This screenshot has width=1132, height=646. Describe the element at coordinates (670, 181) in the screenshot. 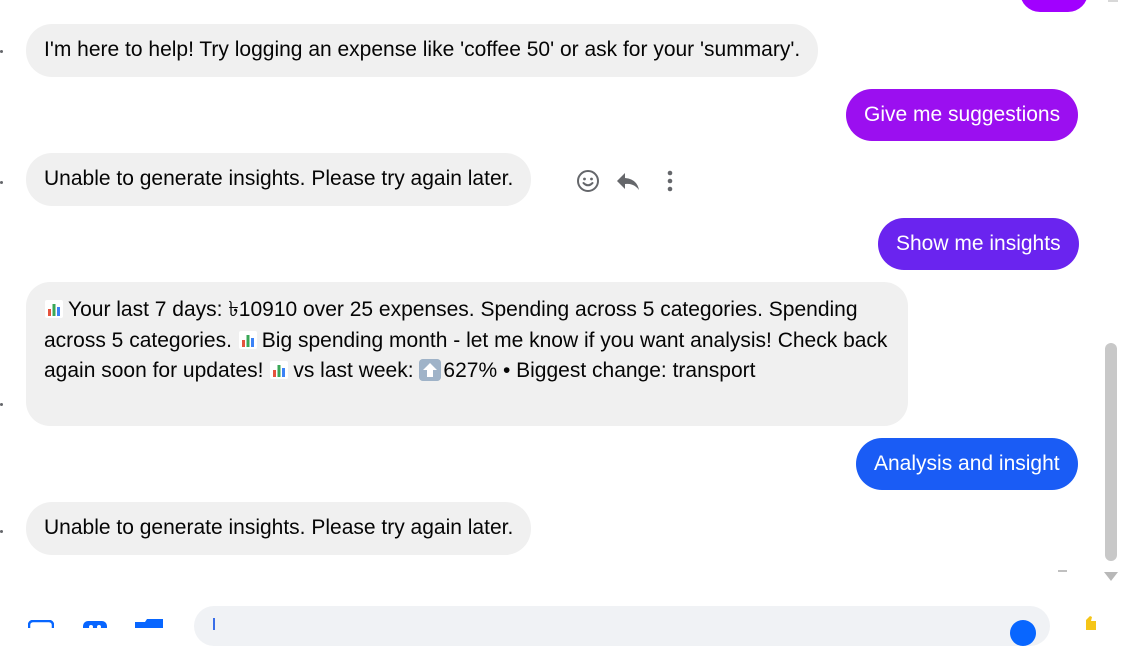

I see `more-vertical-icon` at that location.